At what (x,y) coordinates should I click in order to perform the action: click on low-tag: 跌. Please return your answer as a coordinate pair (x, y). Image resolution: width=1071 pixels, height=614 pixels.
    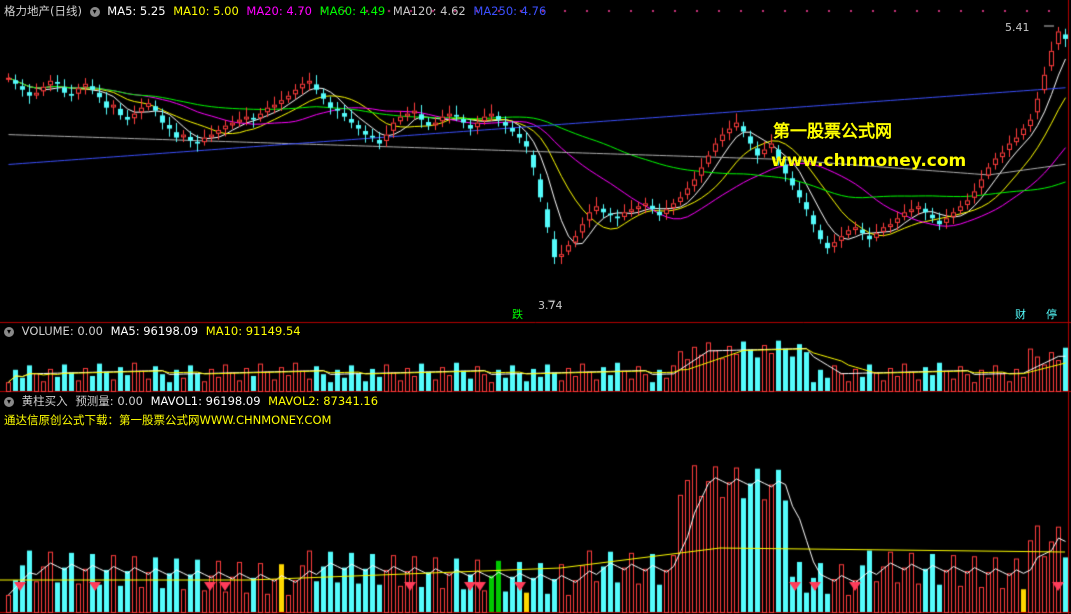
    Looking at the image, I should click on (517, 314).